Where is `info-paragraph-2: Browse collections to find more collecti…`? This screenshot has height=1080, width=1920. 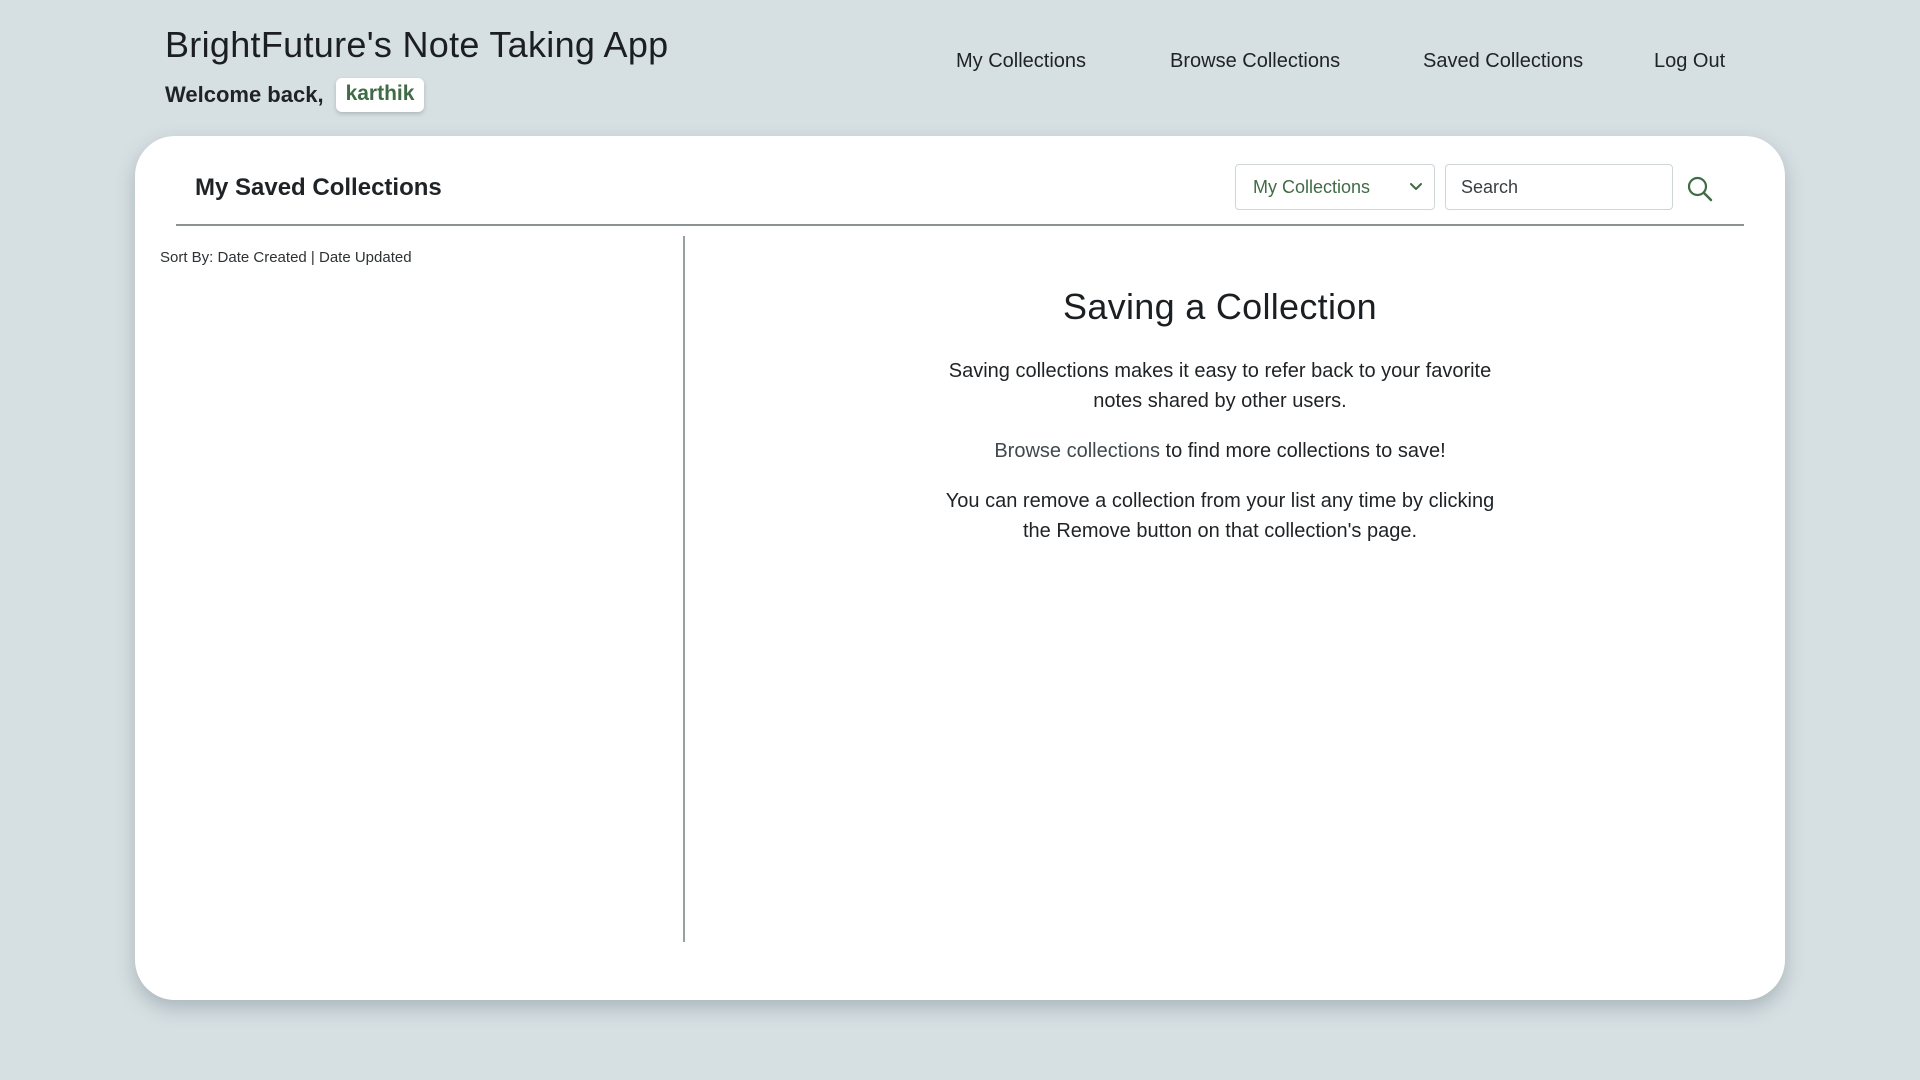
info-paragraph-2: Browse collections to find more collecti… is located at coordinates (1220, 451).